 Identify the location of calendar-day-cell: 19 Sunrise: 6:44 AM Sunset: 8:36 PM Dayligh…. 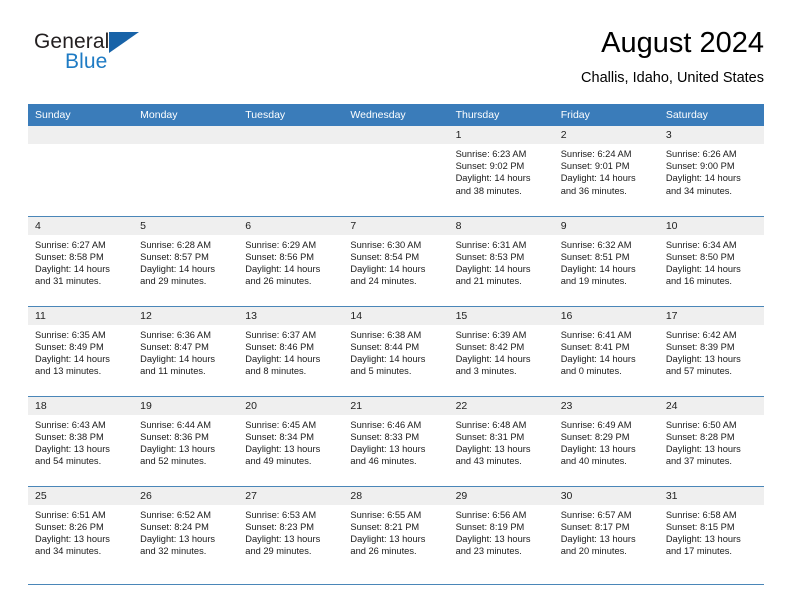
(186, 440).